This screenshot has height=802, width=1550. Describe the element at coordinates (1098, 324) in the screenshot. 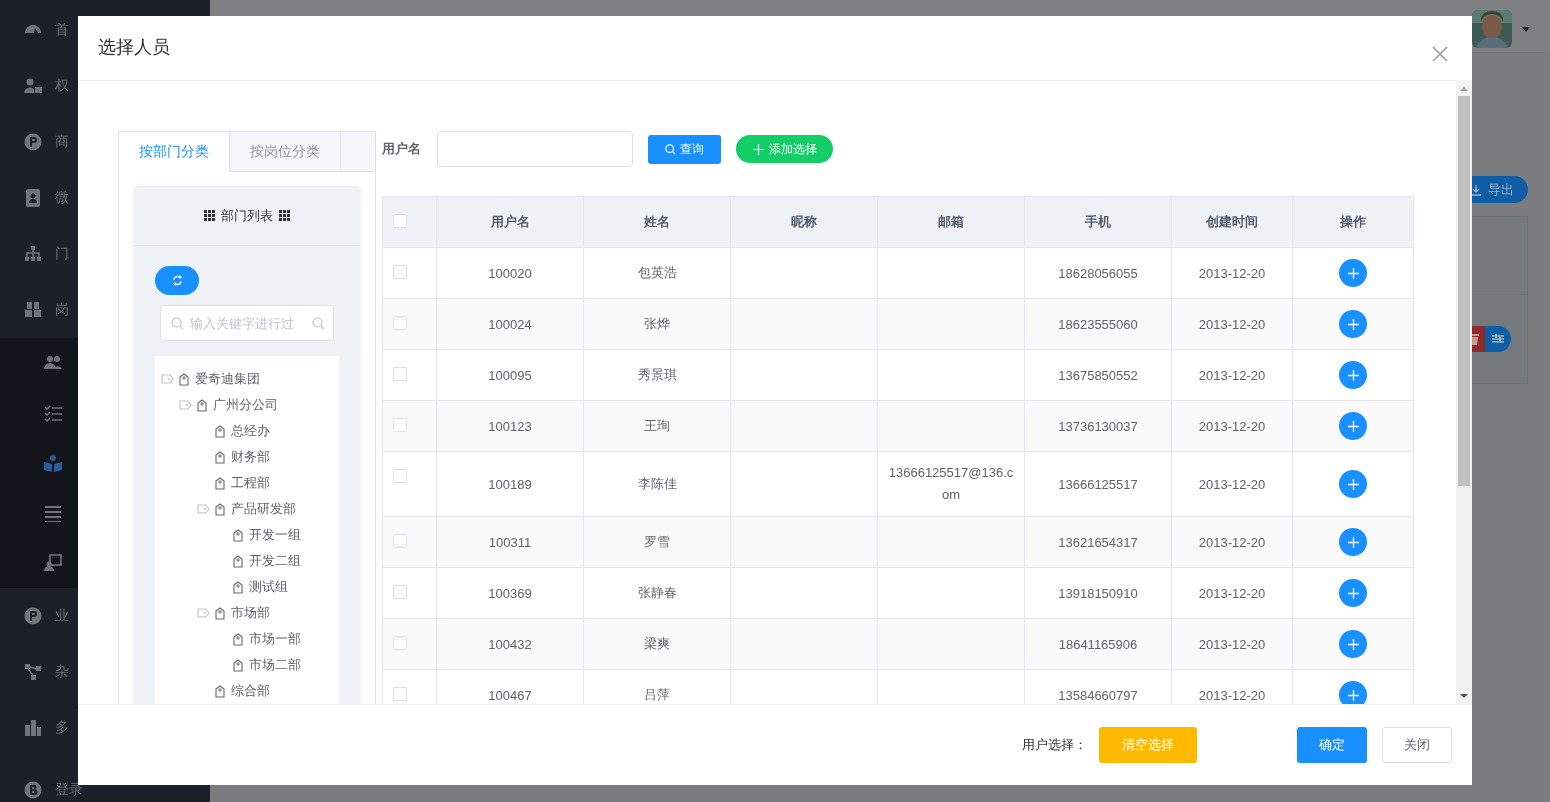

I see `table-cell: 18623555060` at that location.